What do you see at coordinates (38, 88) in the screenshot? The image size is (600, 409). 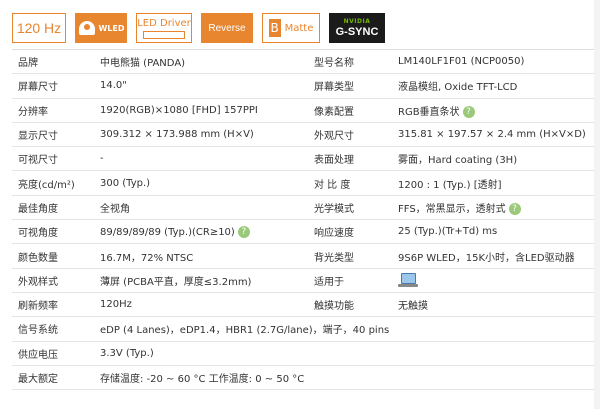 I see `spec-label: 屏幕尺寸` at bounding box center [38, 88].